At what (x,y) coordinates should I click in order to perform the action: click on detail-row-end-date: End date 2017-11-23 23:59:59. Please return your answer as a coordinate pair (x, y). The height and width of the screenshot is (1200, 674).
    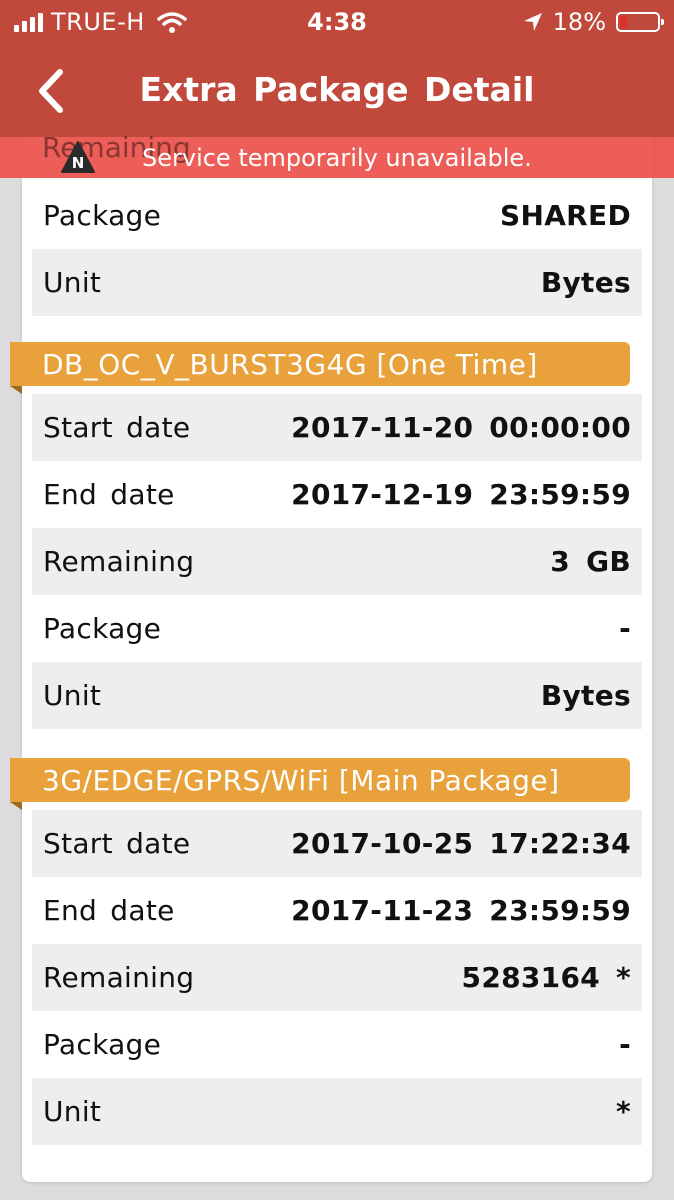
    Looking at the image, I should click on (337, 910).